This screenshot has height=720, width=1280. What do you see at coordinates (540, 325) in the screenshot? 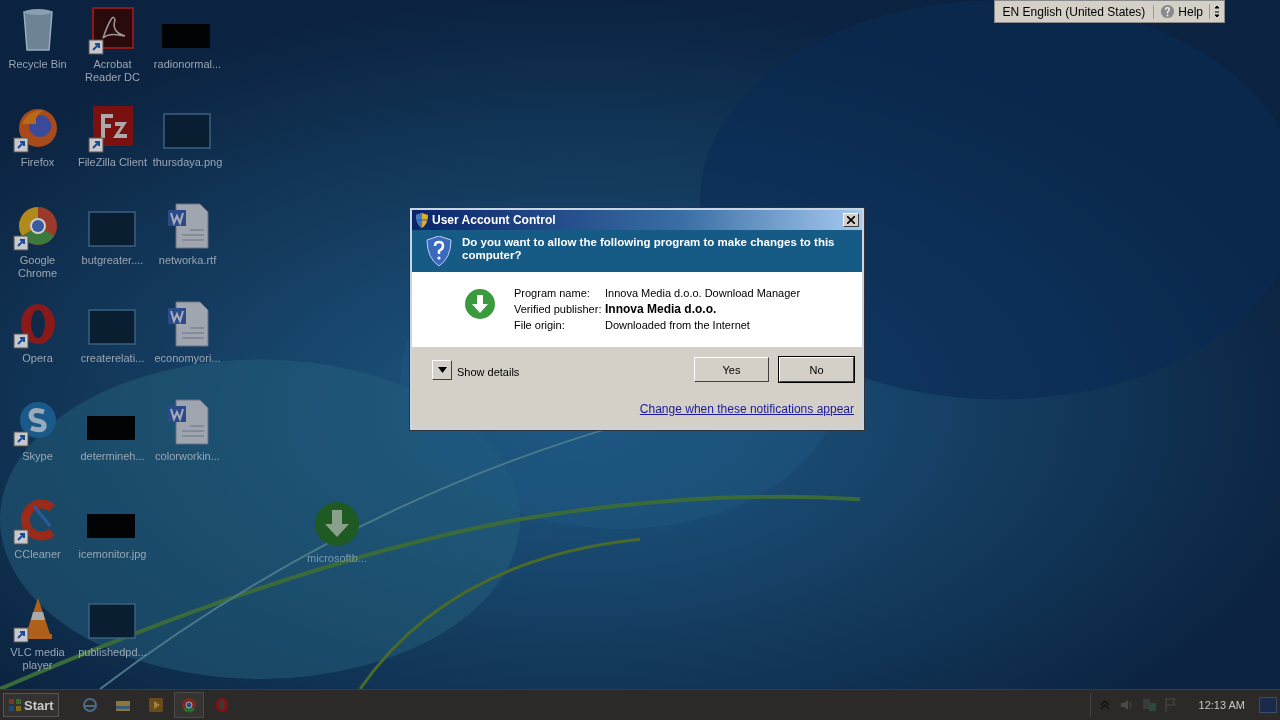
I see `detail-label: File origin:` at bounding box center [540, 325].